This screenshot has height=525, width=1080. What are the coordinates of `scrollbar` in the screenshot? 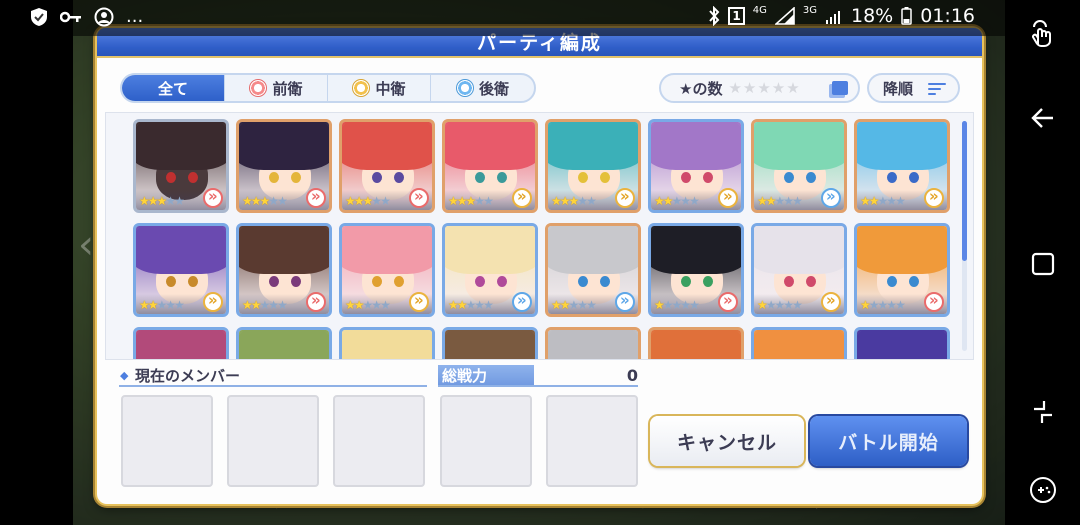 It's located at (964, 236).